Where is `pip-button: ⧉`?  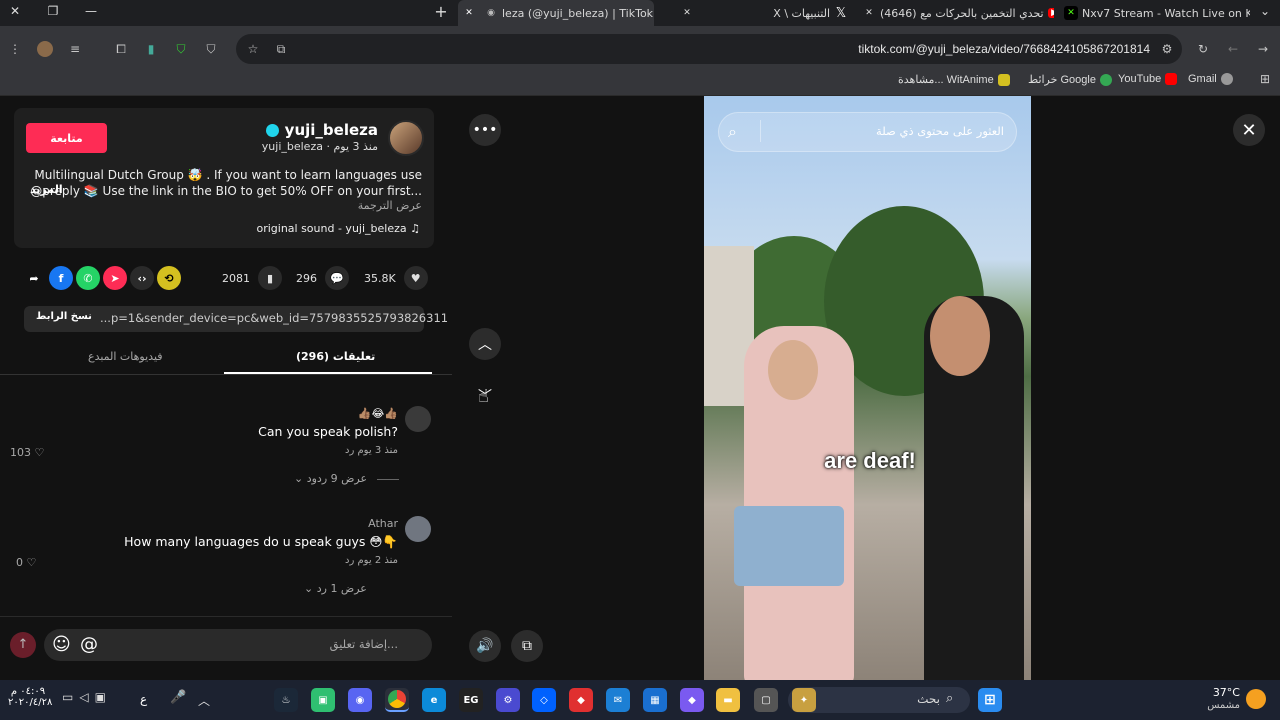
pip-button: ⧉ is located at coordinates (527, 646).